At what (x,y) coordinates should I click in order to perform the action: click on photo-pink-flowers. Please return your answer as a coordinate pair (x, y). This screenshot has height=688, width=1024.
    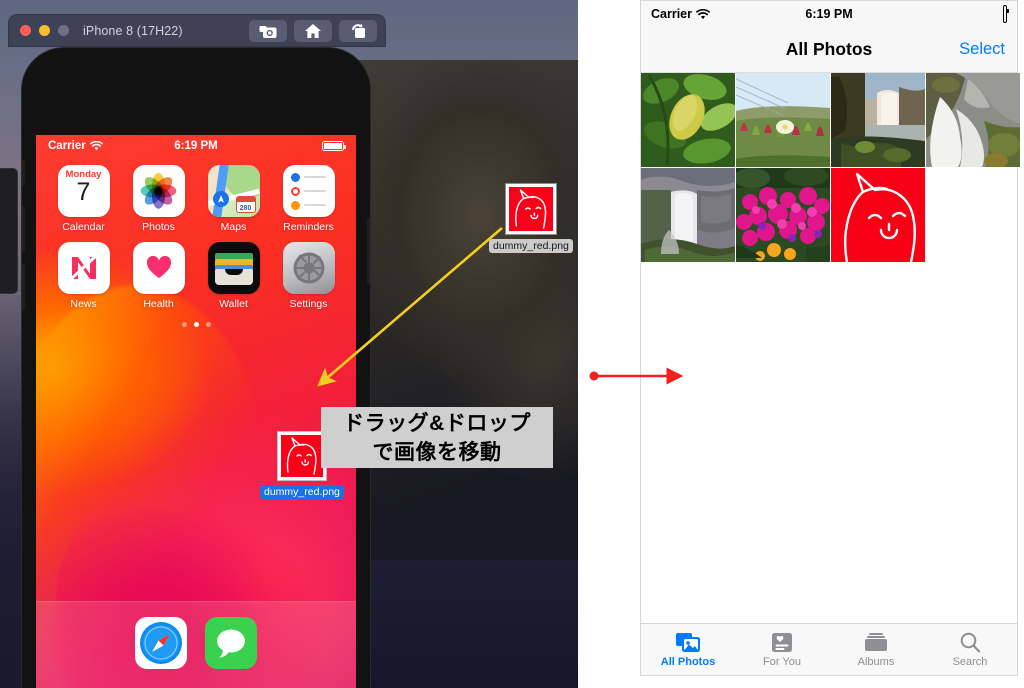
    Looking at the image, I should click on (783, 215).